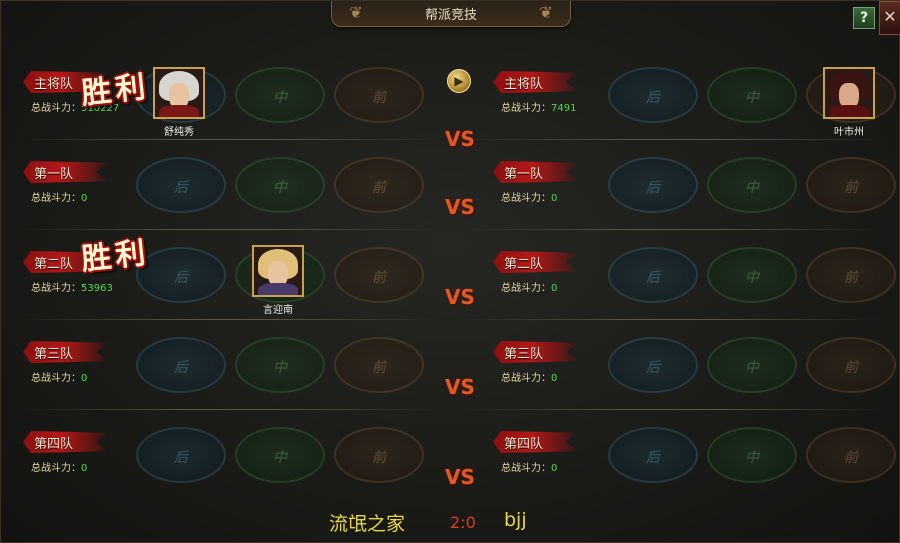 Image resolution: width=900 pixels, height=543 pixels. What do you see at coordinates (864, 18) in the screenshot?
I see `help-button: ?` at bounding box center [864, 18].